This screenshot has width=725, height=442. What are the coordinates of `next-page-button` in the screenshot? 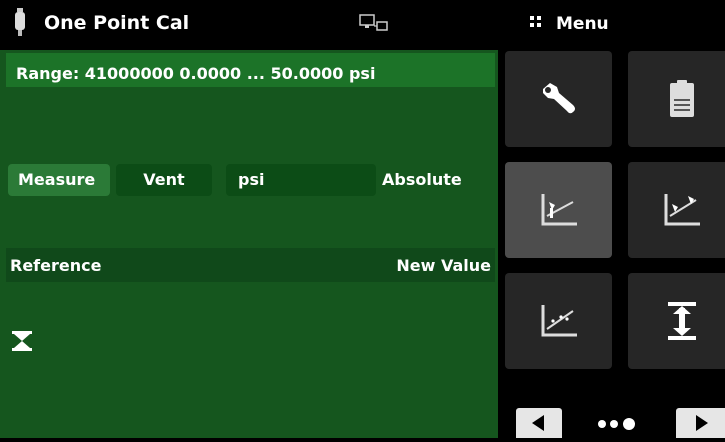 It's located at (700, 423).